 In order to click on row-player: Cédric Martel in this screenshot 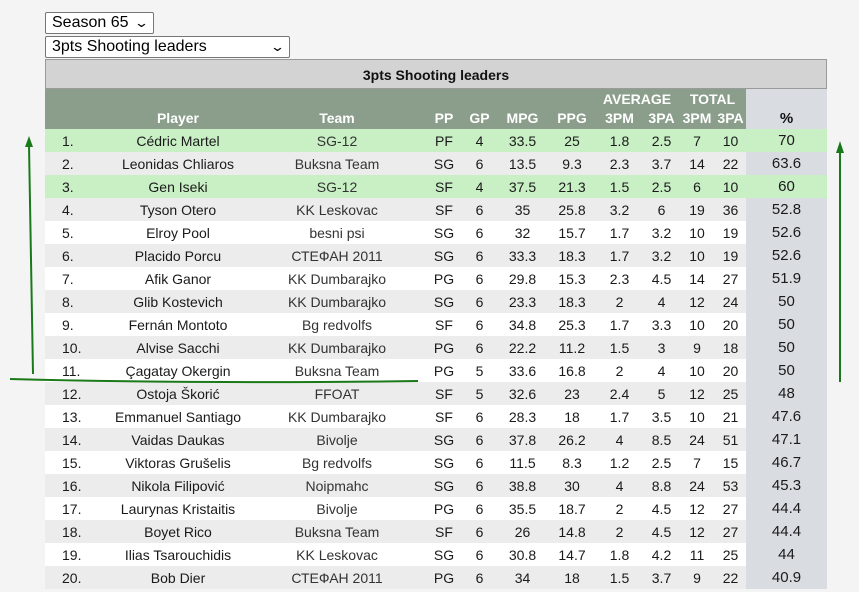, I will do `click(178, 140)`.